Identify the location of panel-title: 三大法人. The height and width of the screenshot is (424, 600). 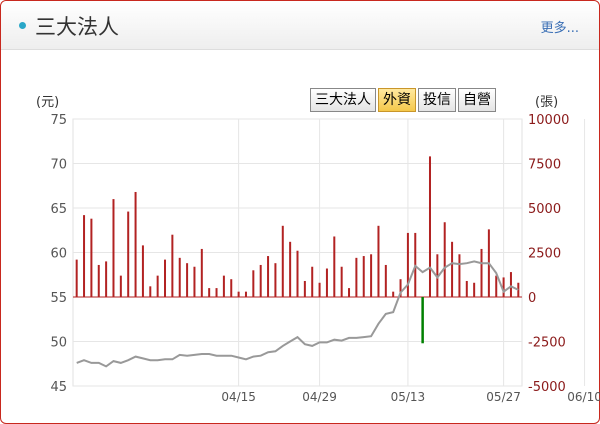
(77, 27).